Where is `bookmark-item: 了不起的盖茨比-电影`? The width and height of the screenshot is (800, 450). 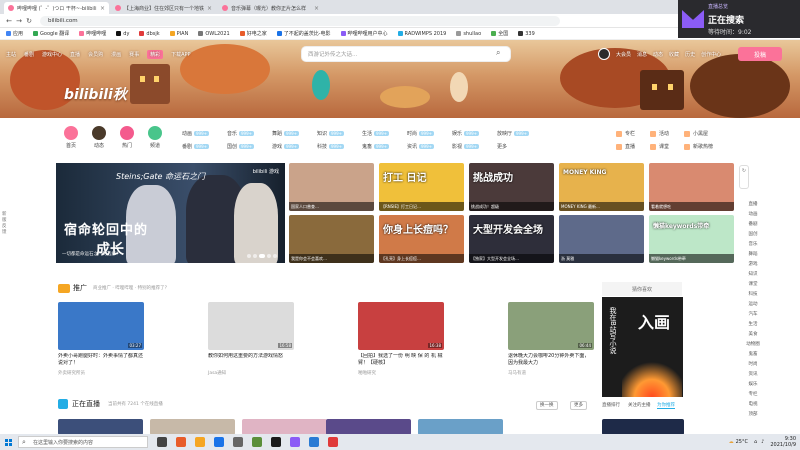
bookmark-item: 了不起的盖茨比-电影 is located at coordinates (303, 33).